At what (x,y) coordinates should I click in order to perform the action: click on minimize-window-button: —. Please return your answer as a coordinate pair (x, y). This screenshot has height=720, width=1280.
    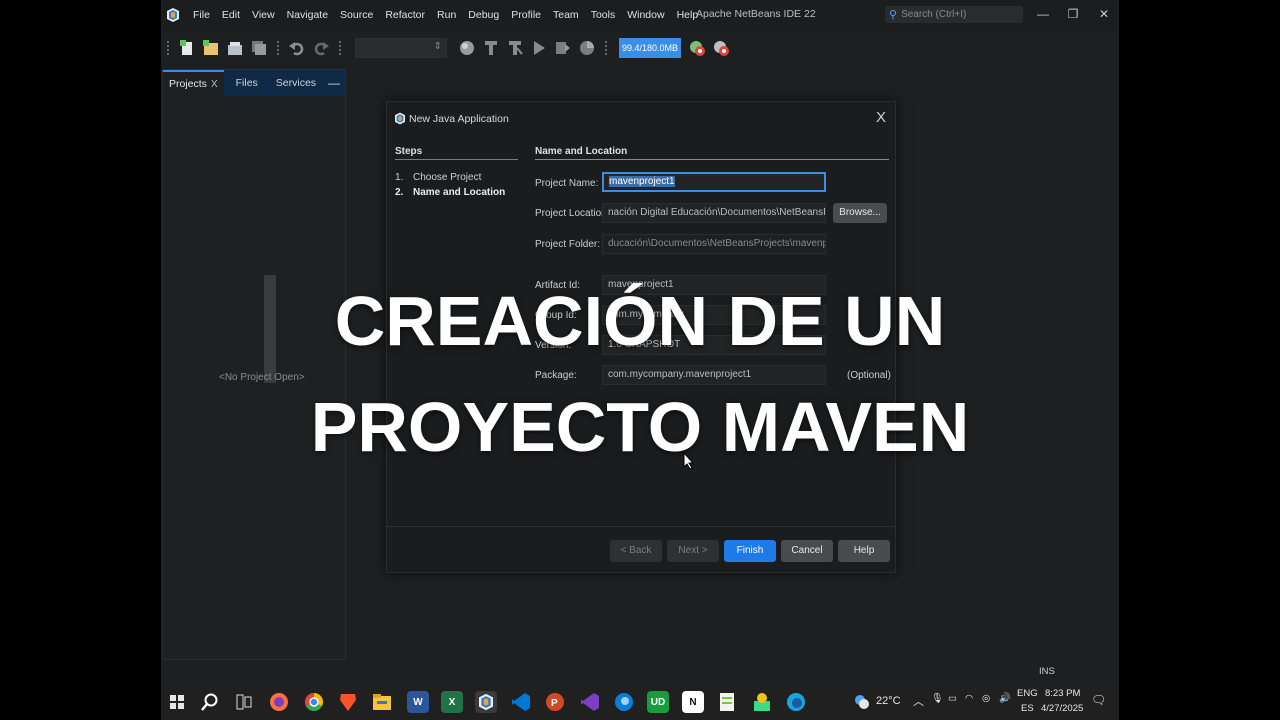
    Looking at the image, I should click on (1043, 14).